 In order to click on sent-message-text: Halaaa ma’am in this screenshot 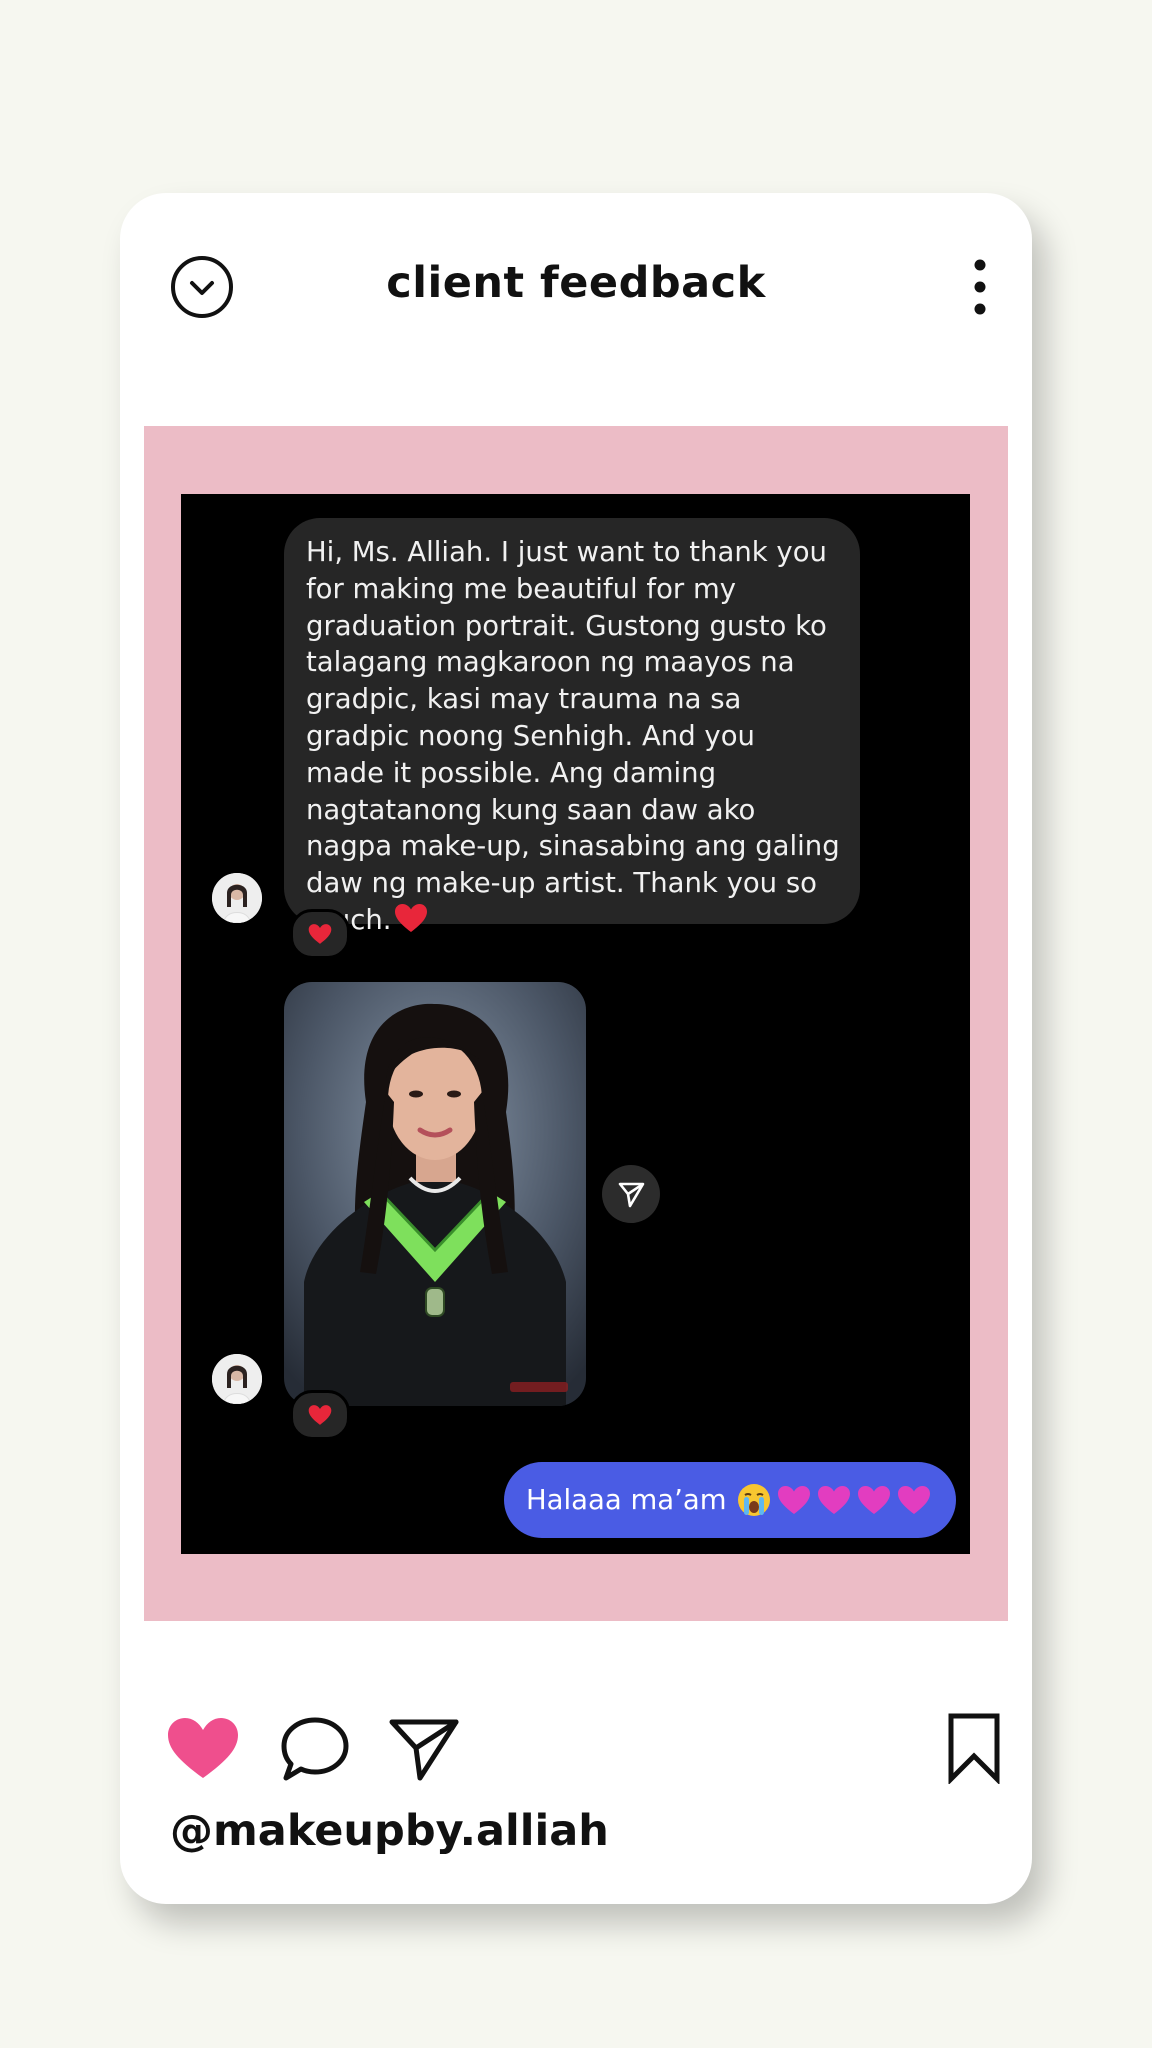, I will do `click(626, 1500)`.